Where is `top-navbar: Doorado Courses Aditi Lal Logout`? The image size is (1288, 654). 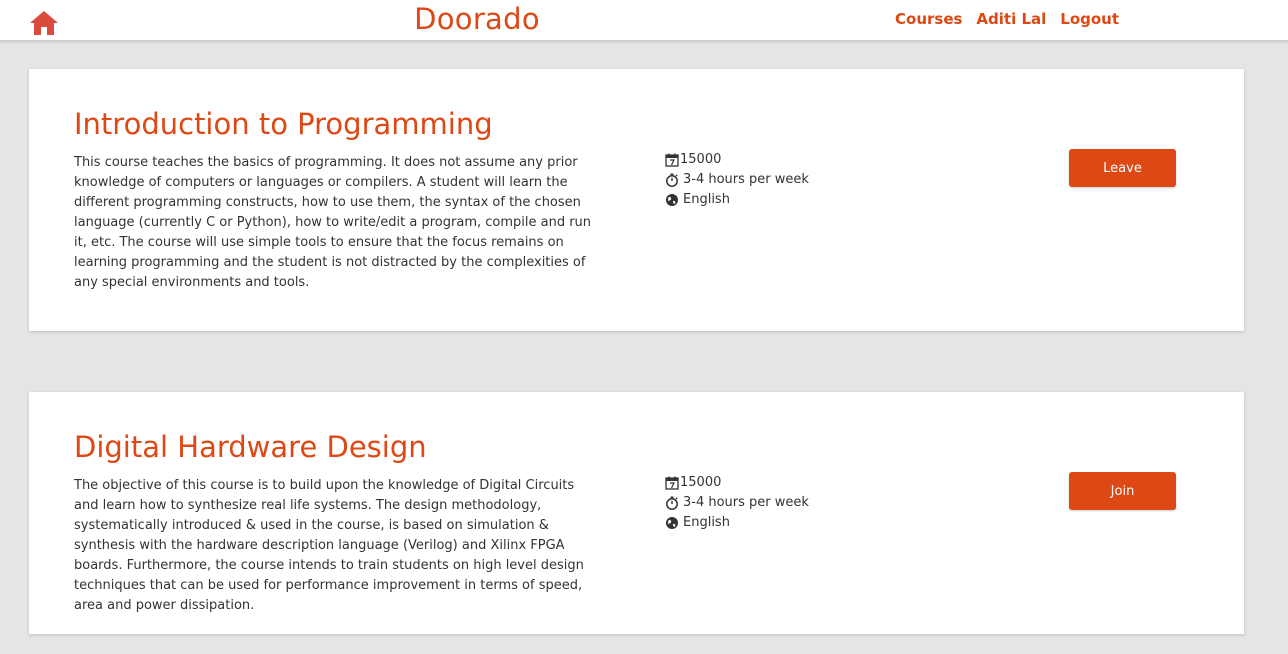 top-navbar: Doorado Courses Aditi Lal Logout is located at coordinates (644, 20).